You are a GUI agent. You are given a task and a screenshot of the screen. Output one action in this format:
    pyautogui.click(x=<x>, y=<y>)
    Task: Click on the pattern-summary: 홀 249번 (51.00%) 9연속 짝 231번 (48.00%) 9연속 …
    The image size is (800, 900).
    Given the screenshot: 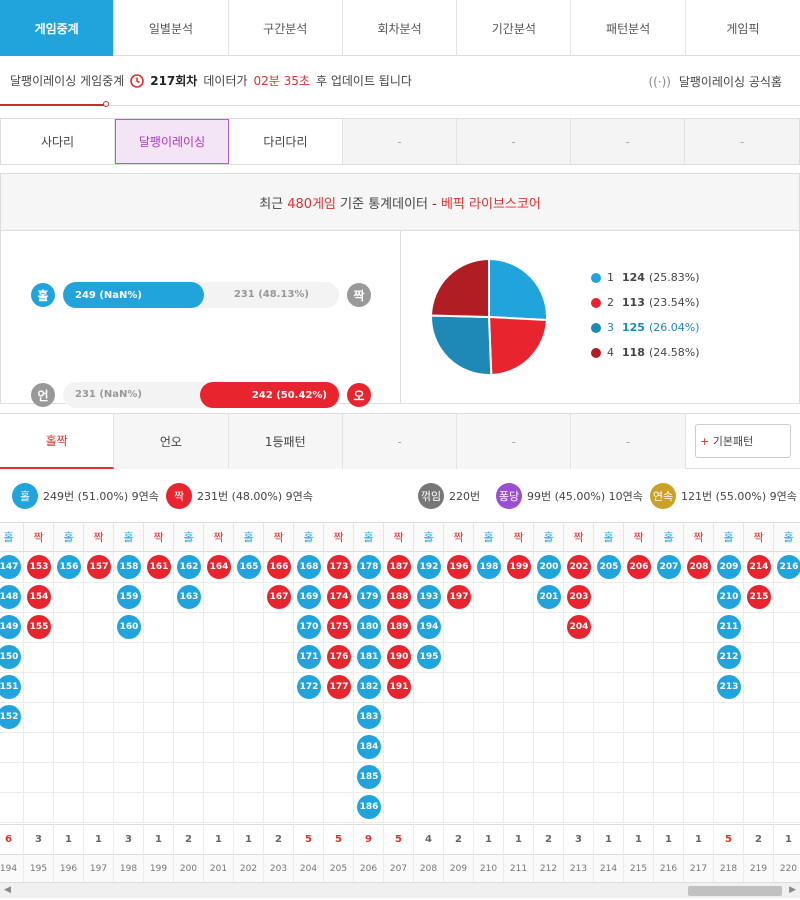 What is the action you would take?
    pyautogui.click(x=400, y=496)
    